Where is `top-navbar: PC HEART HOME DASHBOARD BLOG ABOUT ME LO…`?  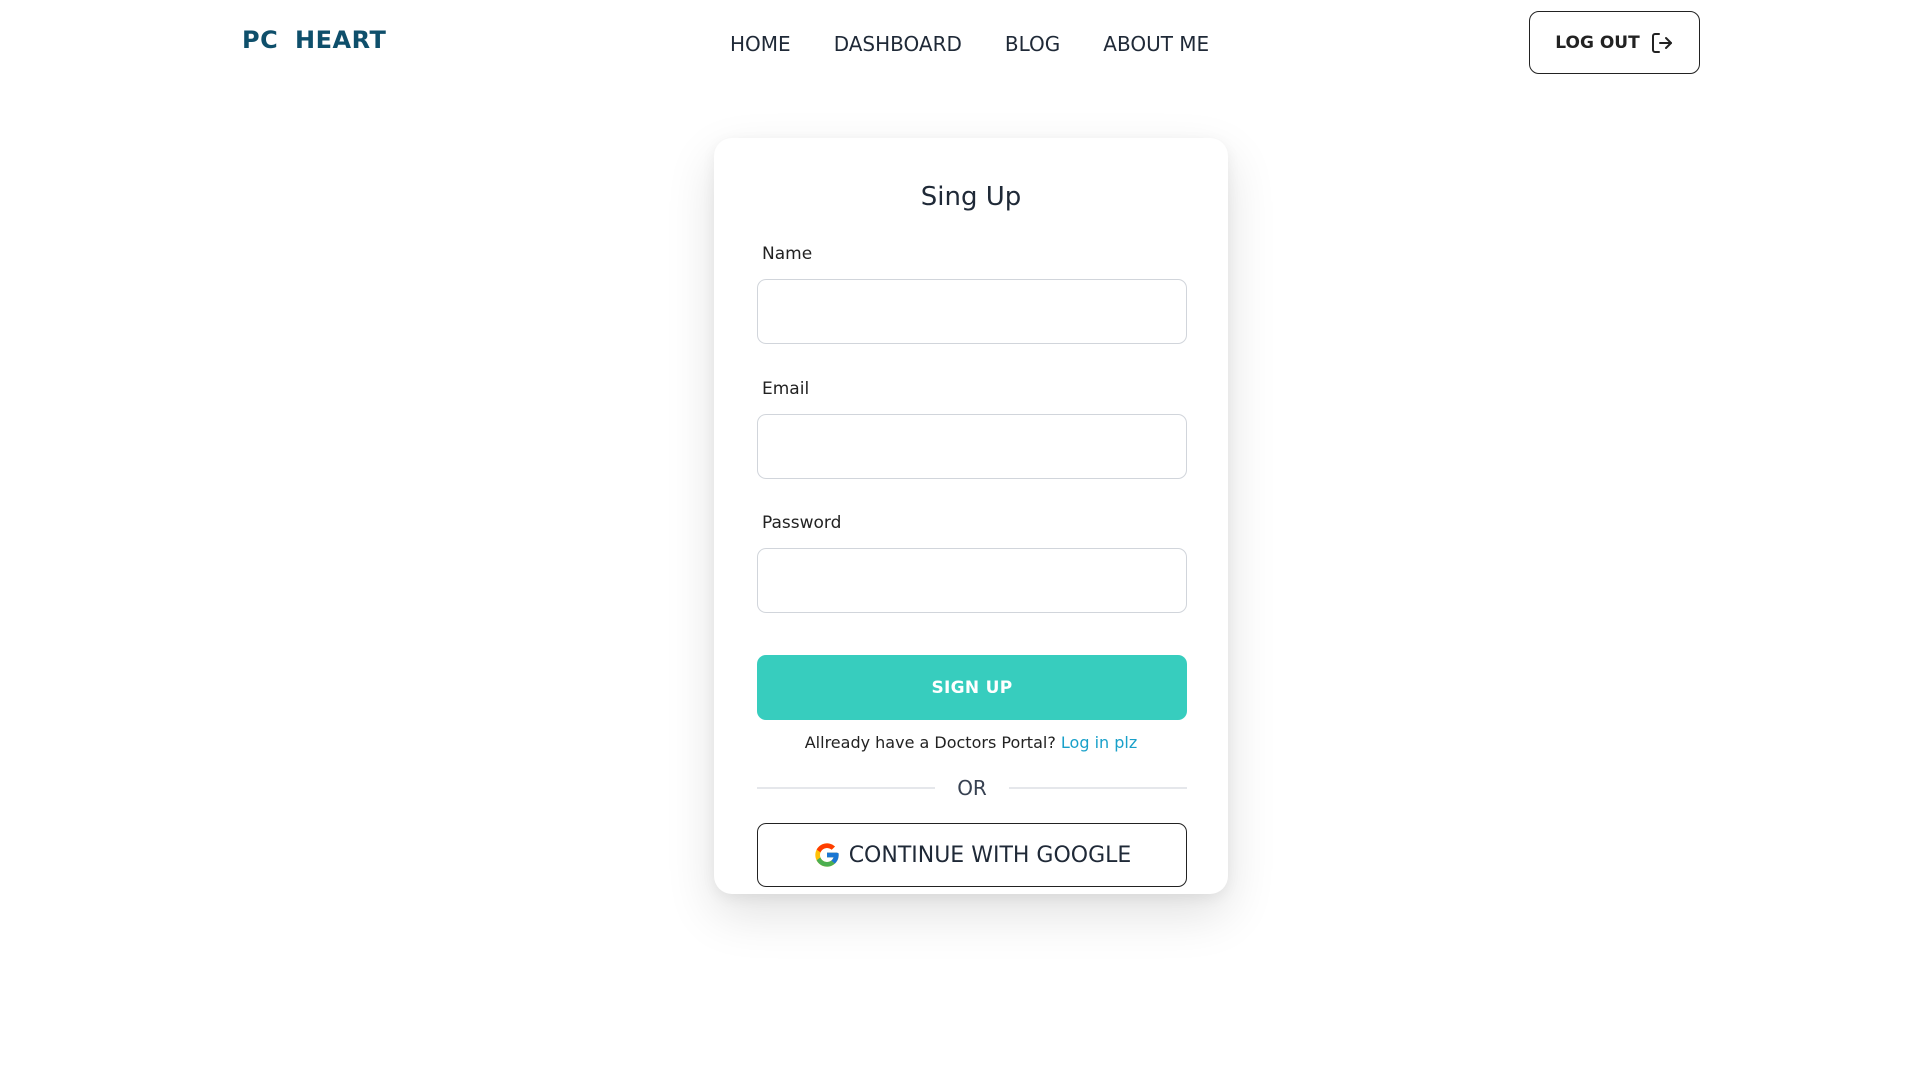 top-navbar: PC HEART HOME DASHBOARD BLOG ABOUT ME LO… is located at coordinates (960, 44).